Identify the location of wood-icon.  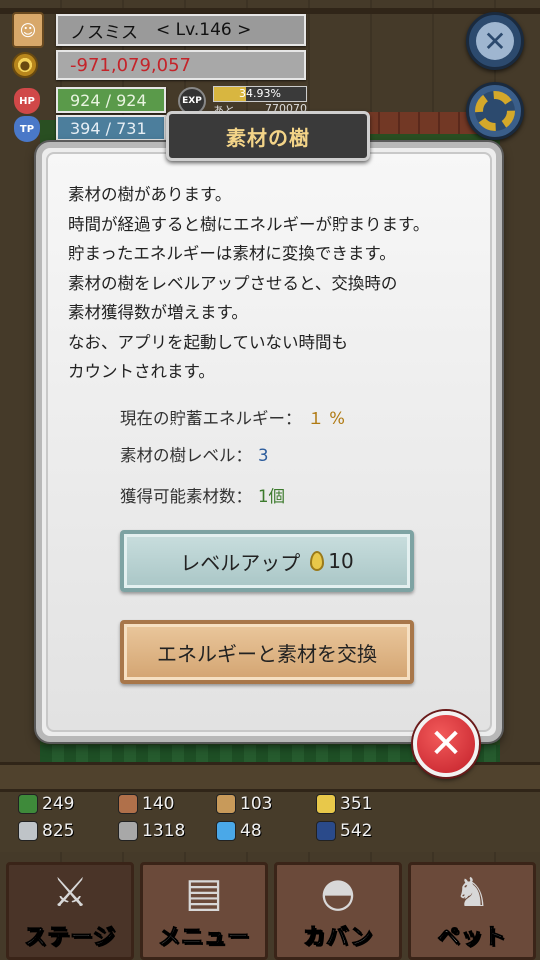
(128, 804).